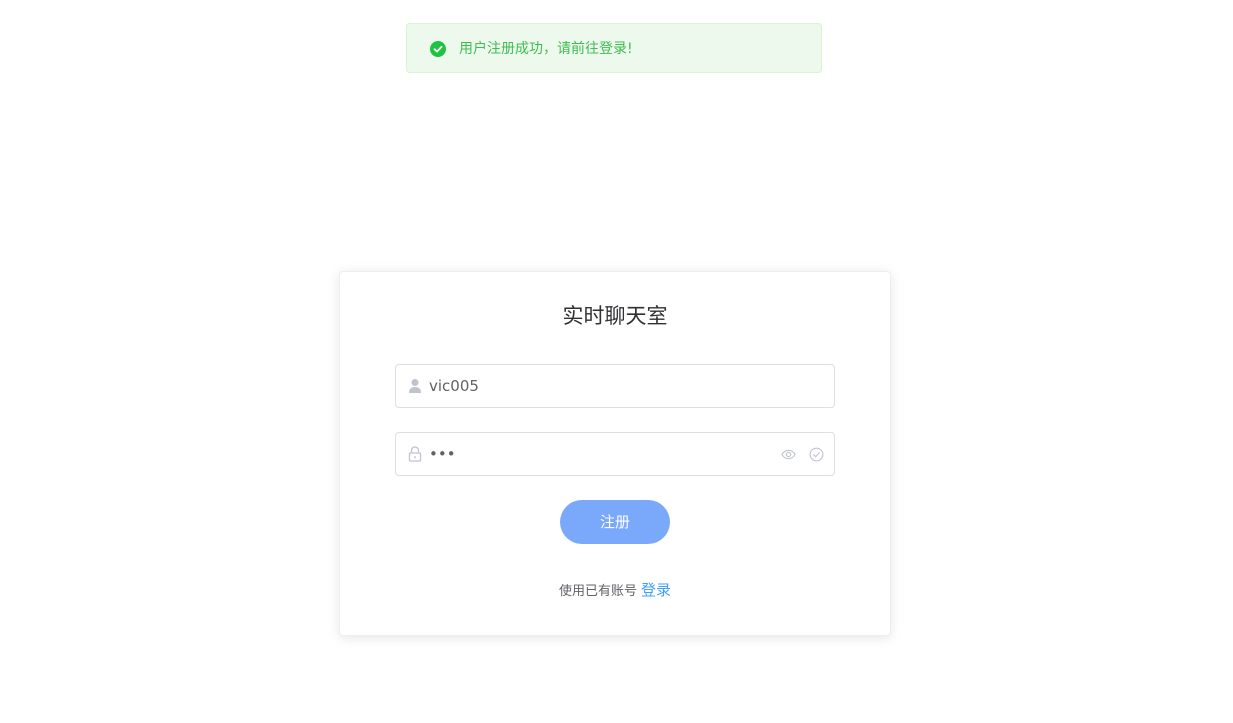  Describe the element at coordinates (656, 590) in the screenshot. I see `login-link: 登录` at that location.